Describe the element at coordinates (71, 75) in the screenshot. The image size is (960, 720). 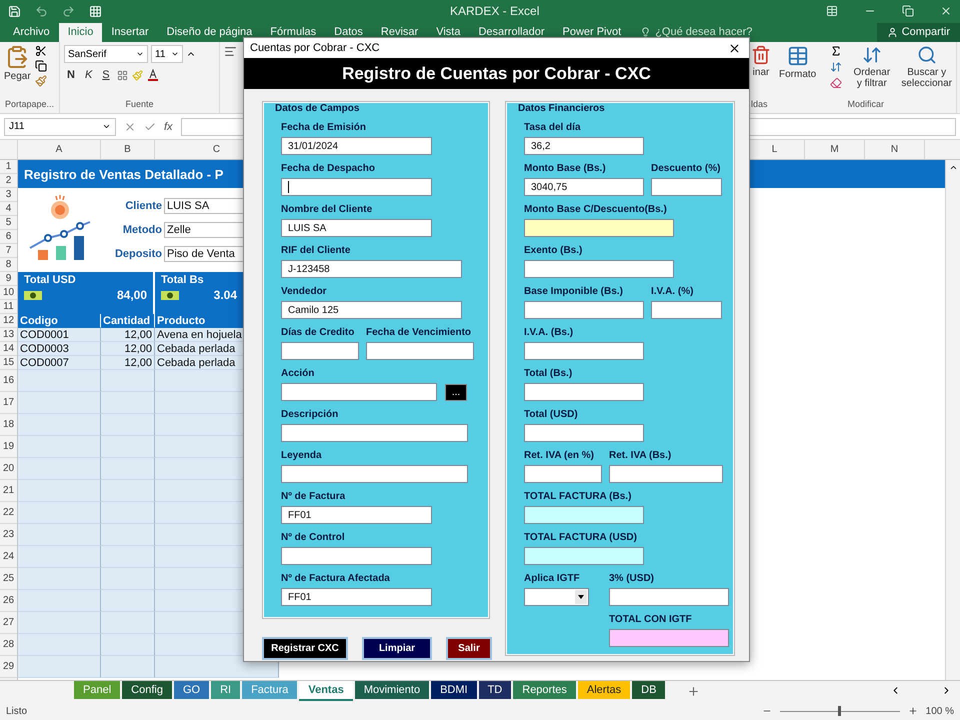
I see `bold-button: N` at that location.